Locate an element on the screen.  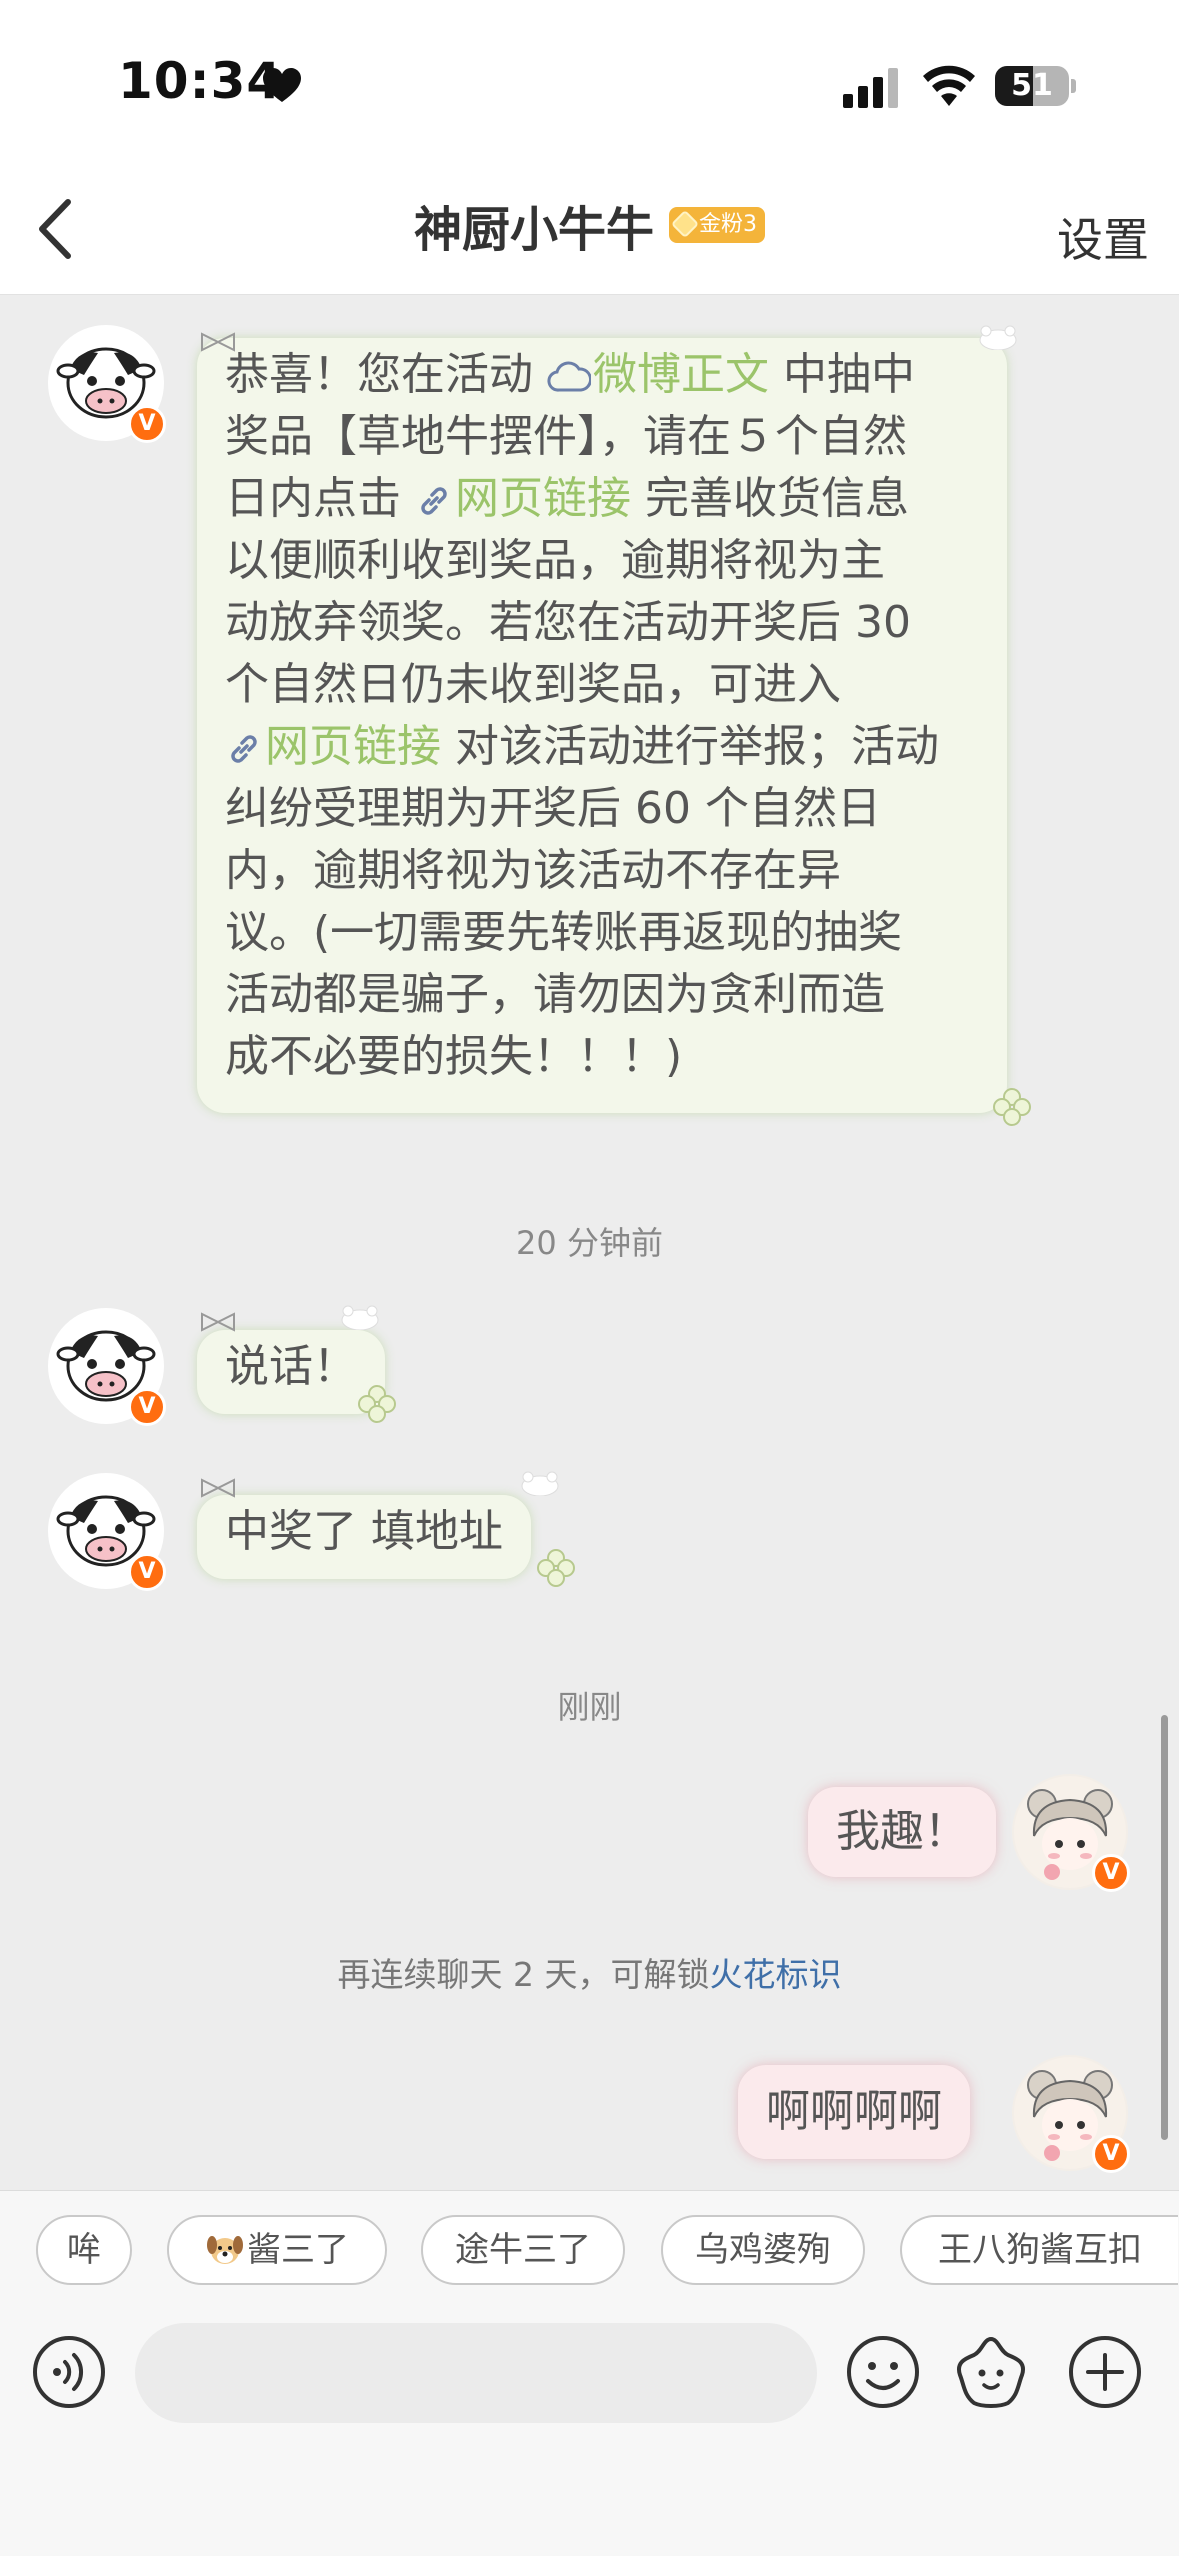
message-text: 中奖了 填地址 is located at coordinates (364, 1531).